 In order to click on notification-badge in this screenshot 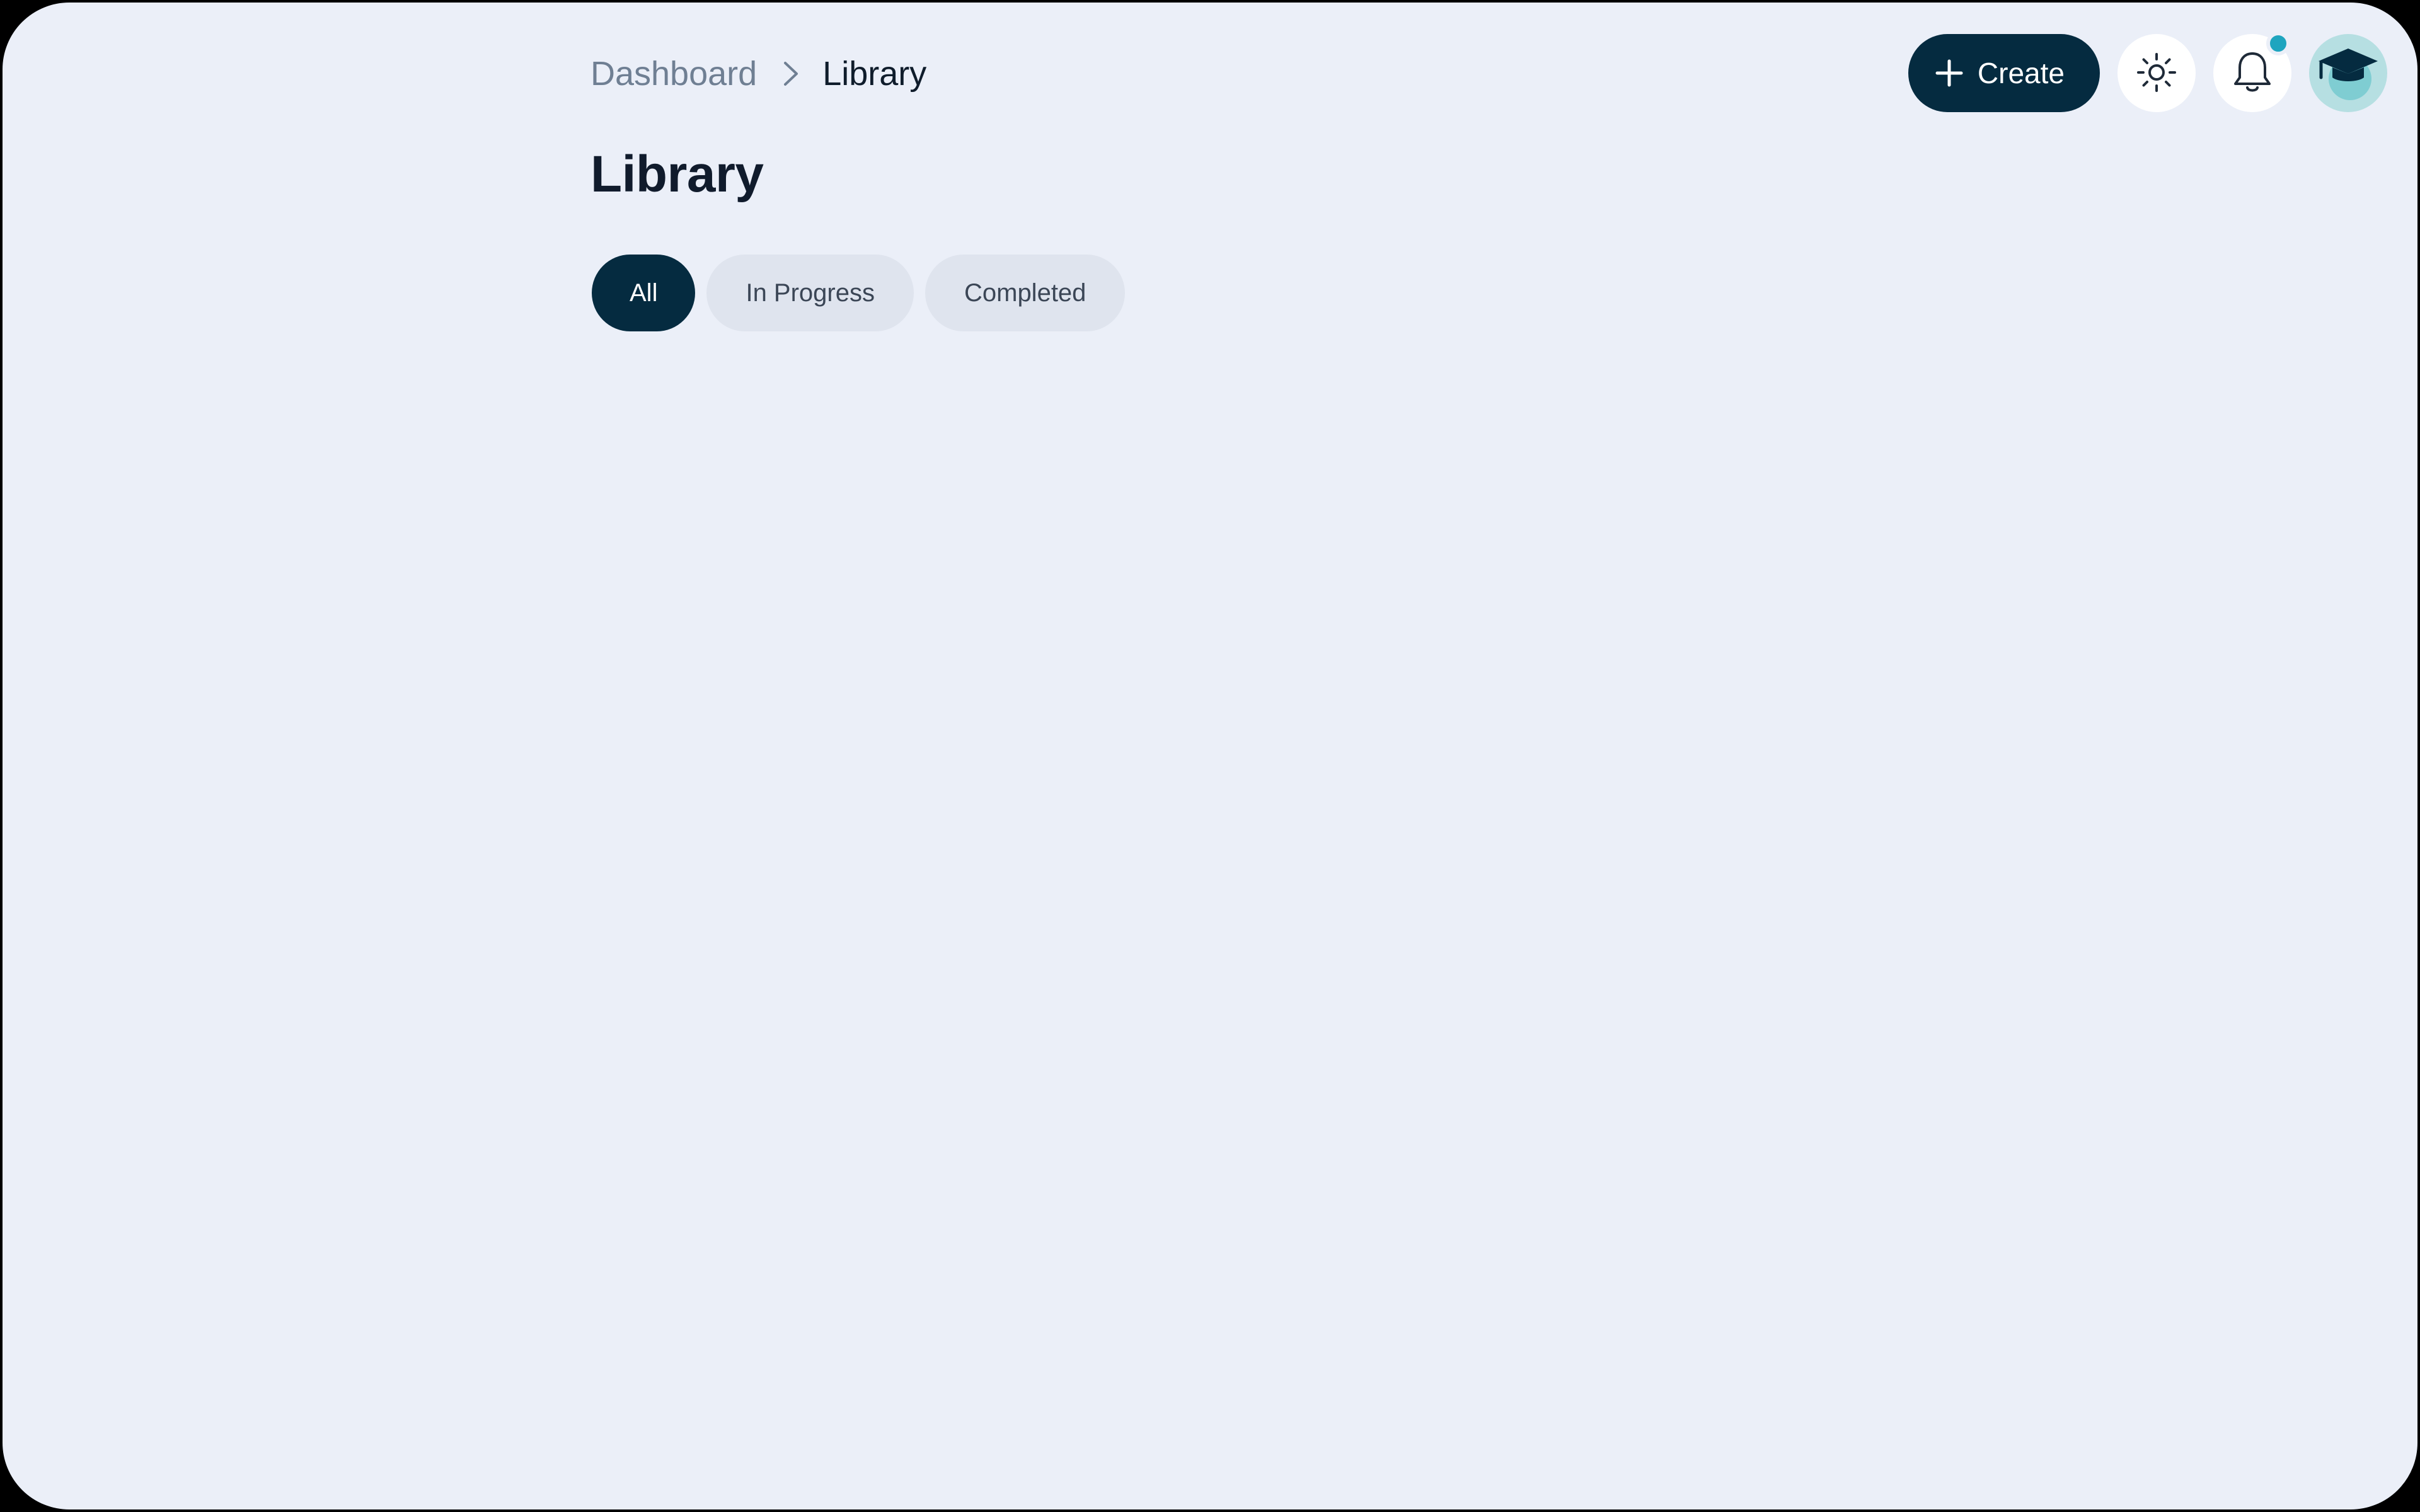, I will do `click(2278, 43)`.